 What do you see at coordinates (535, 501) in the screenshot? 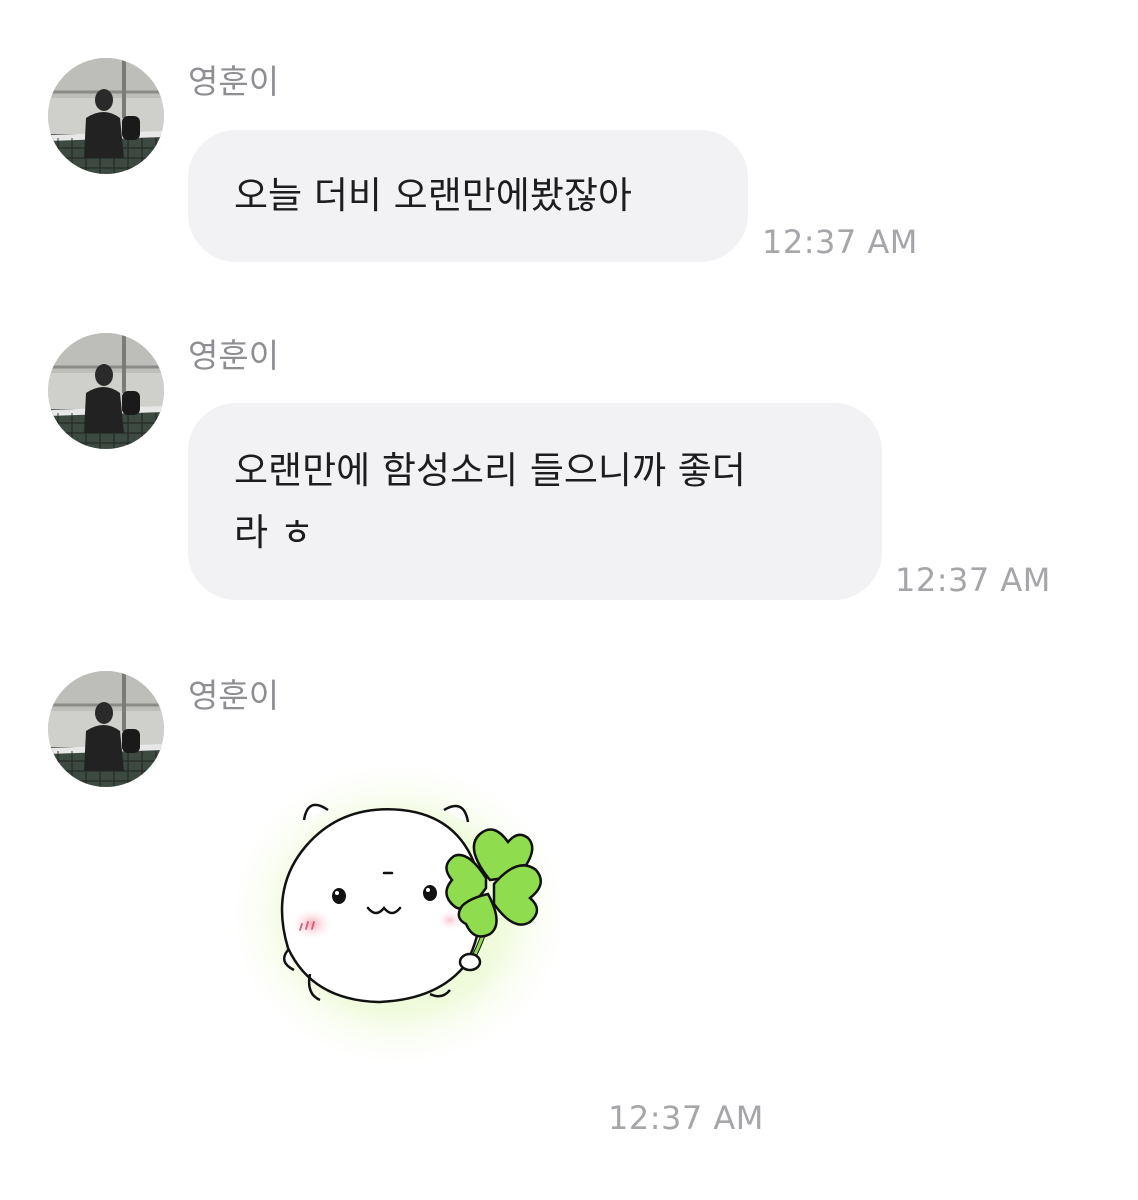
I see `message-bubble: 오랜만에 함성소리 들으니까 좋더 라 ㅎ` at bounding box center [535, 501].